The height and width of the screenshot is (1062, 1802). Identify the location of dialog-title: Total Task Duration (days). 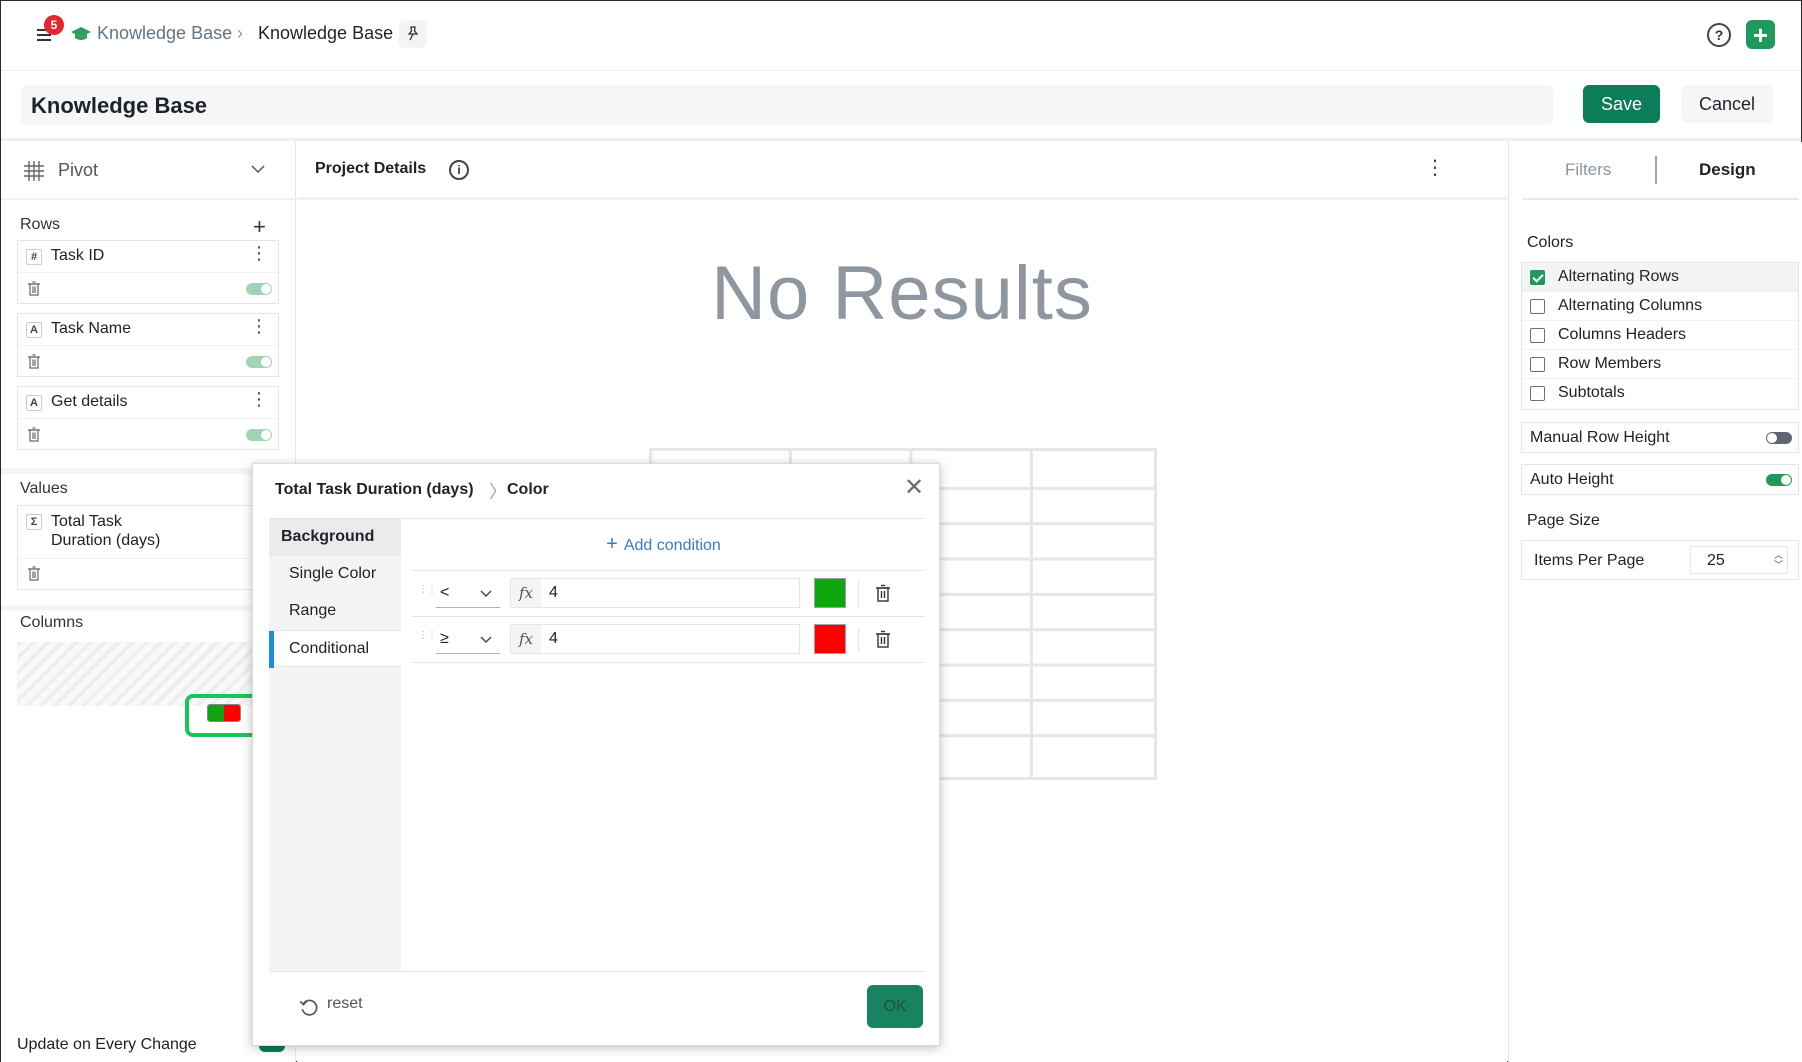
(374, 489).